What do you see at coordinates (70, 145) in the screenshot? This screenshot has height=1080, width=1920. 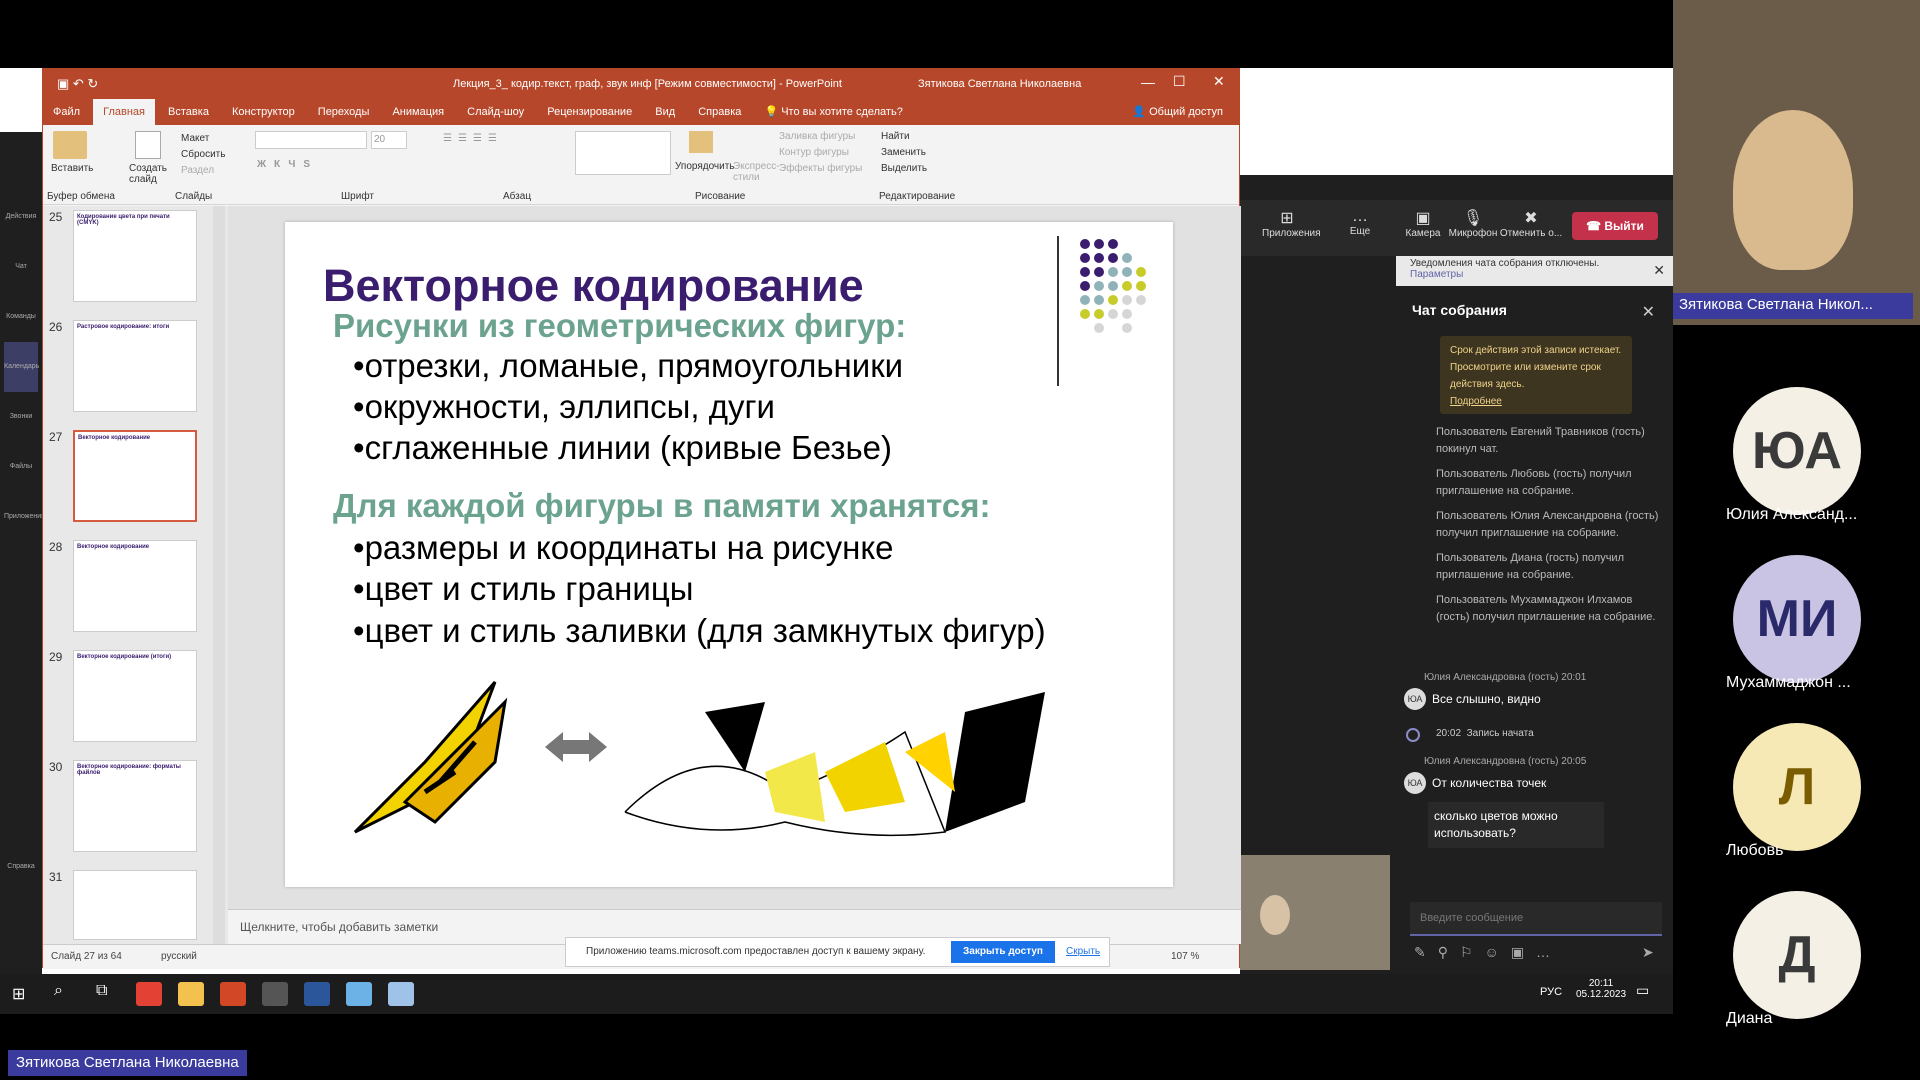 I see `clipboard-icon` at bounding box center [70, 145].